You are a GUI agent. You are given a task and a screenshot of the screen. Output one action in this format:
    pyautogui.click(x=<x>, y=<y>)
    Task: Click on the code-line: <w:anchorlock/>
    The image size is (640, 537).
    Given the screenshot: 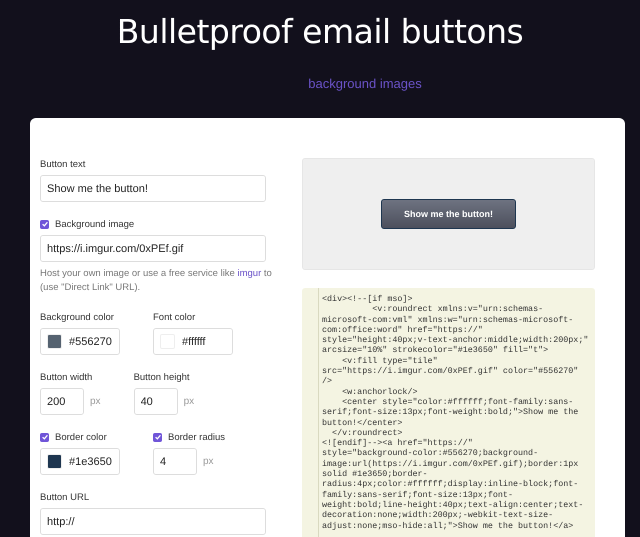 What is the action you would take?
    pyautogui.click(x=379, y=391)
    